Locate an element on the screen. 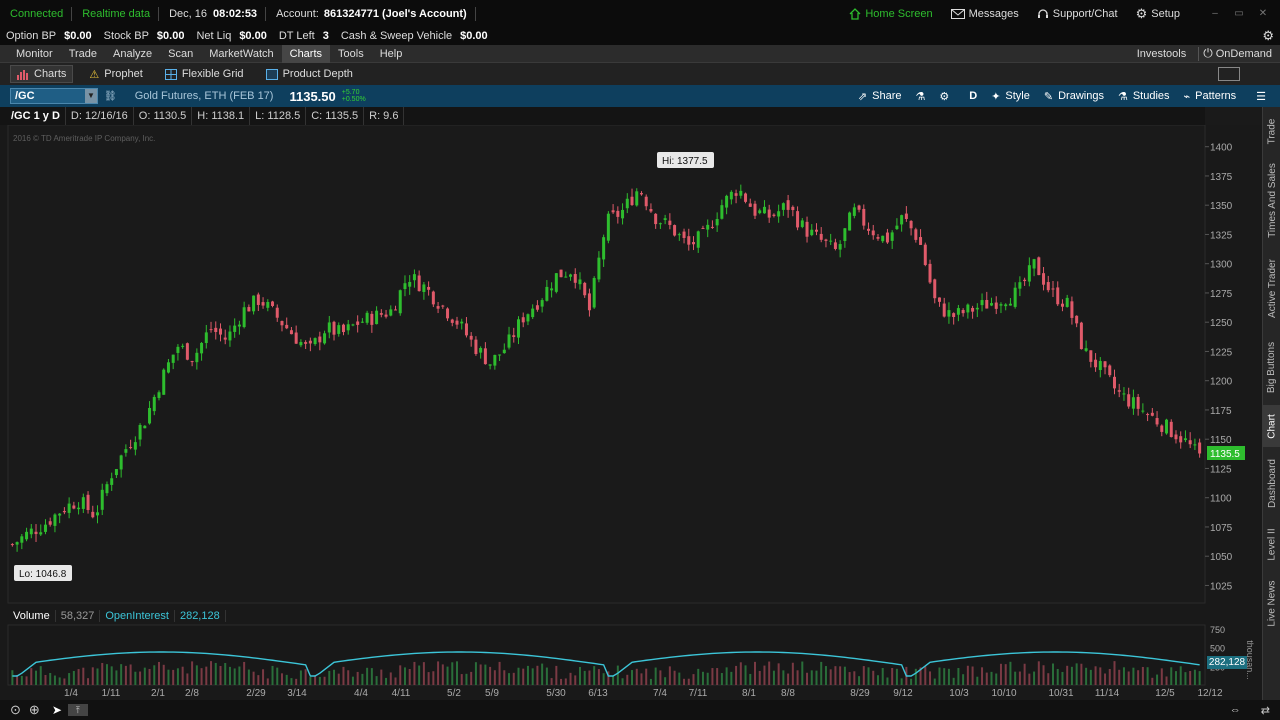 The height and width of the screenshot is (720, 1280). layout-toggle is located at coordinates (1229, 74).